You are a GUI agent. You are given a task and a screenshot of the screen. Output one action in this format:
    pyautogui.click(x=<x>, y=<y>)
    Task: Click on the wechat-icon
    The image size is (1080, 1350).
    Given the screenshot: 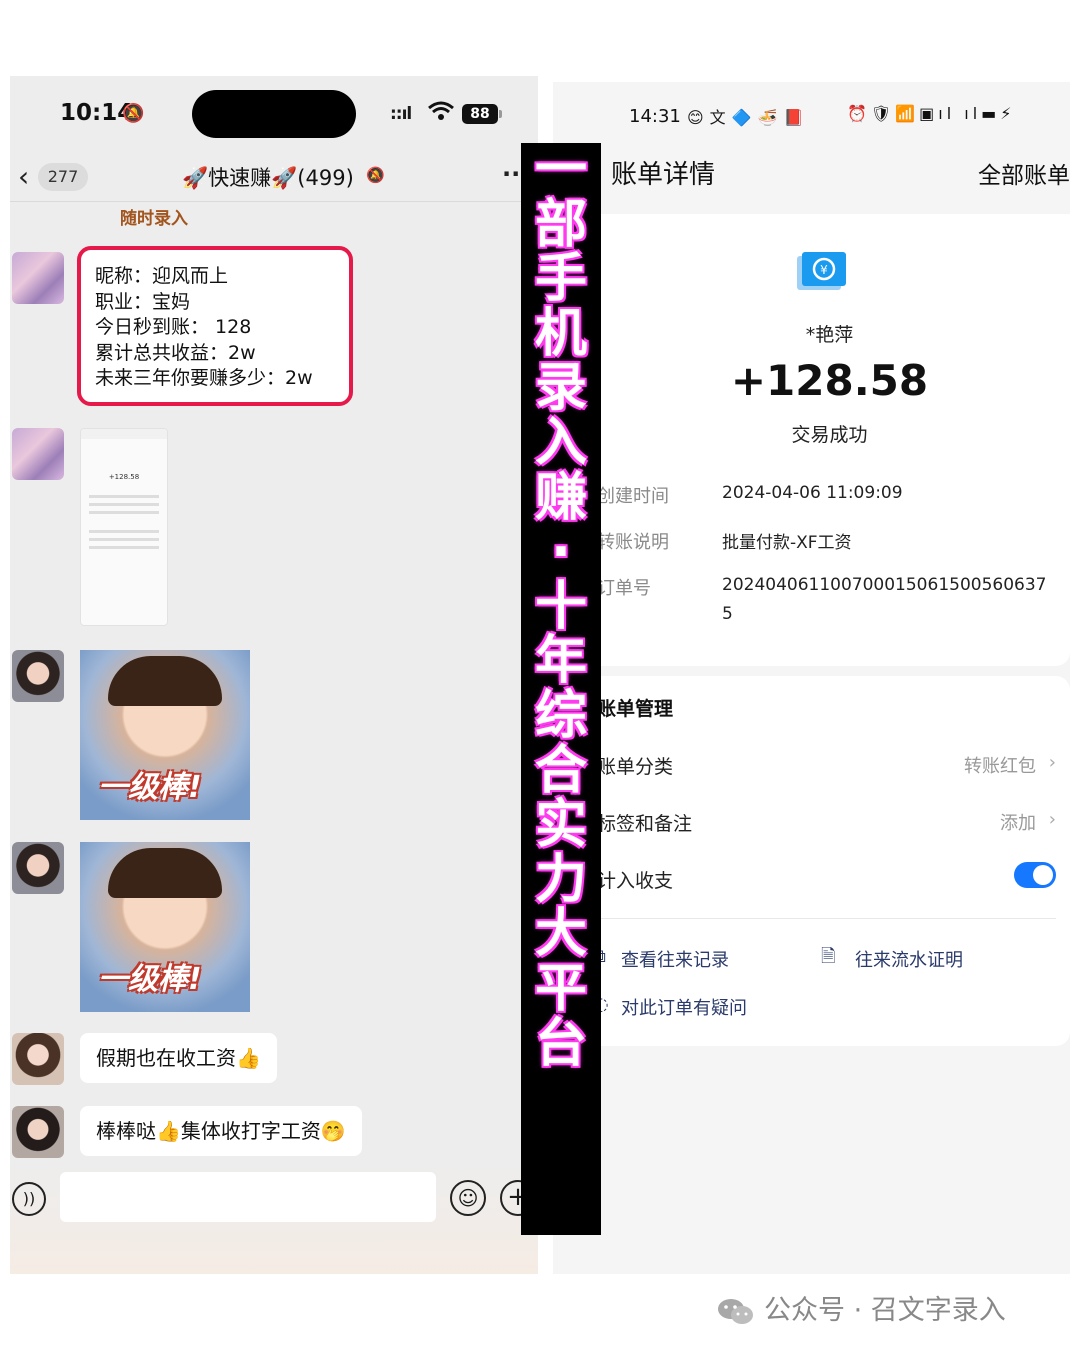 What is the action you would take?
    pyautogui.click(x=735, y=1311)
    